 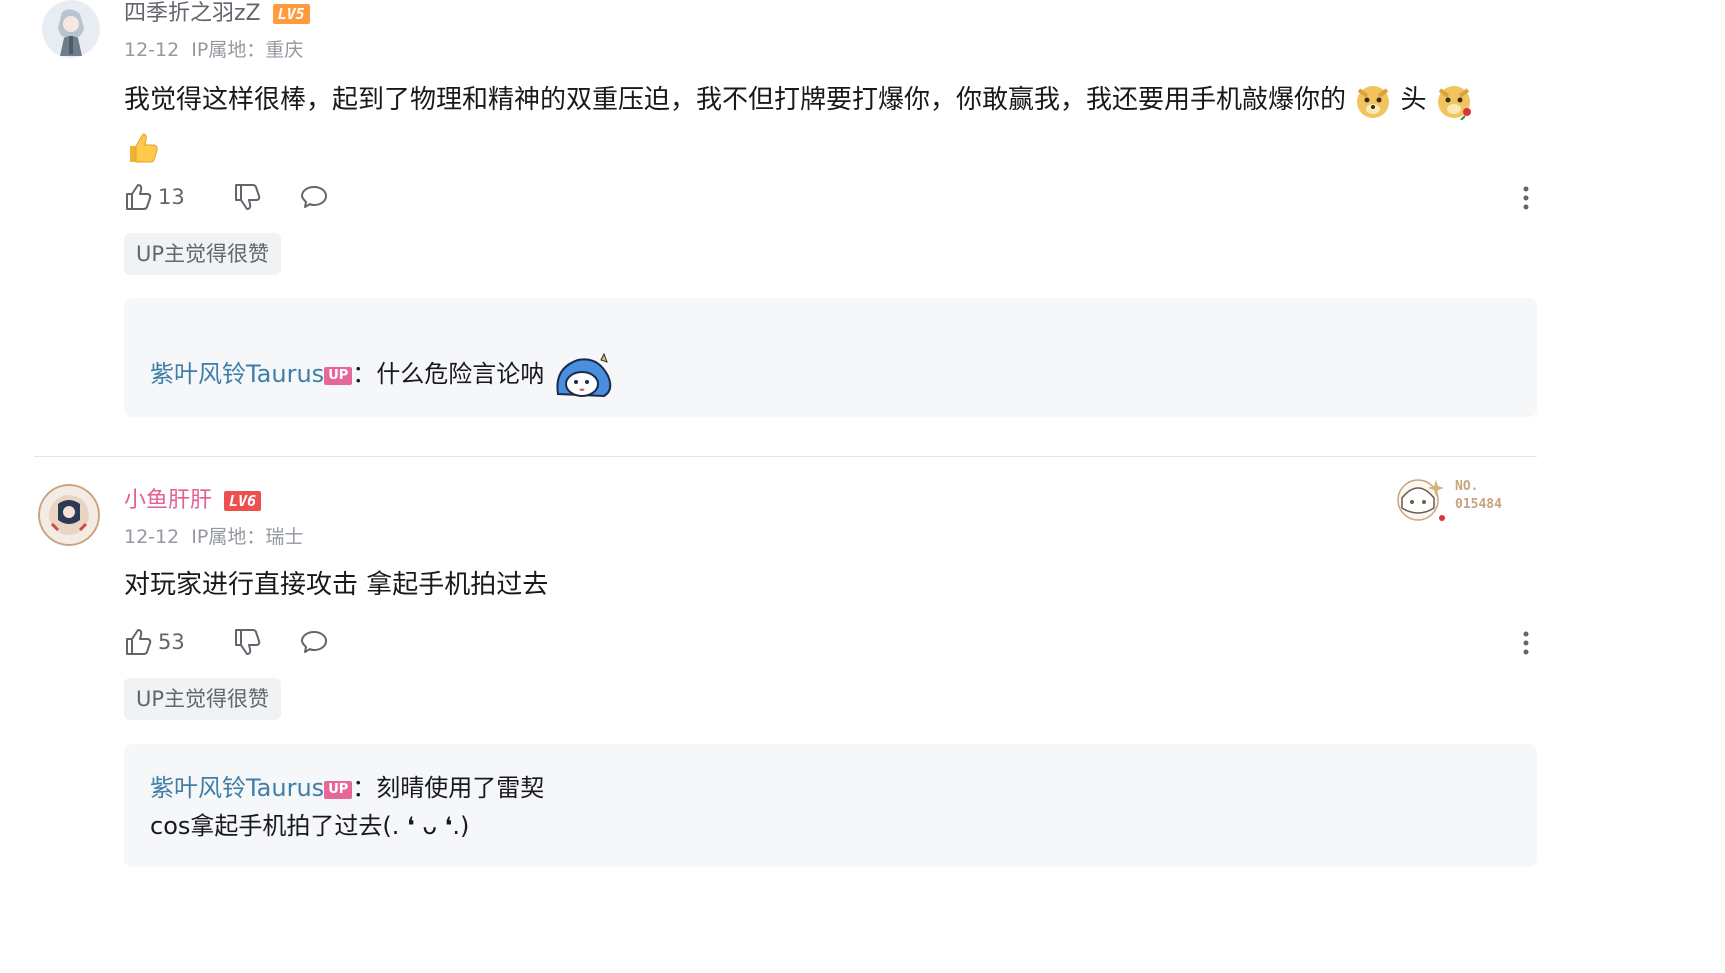 I want to click on username: 小鱼肝肝 LV6, so click(x=193, y=501).